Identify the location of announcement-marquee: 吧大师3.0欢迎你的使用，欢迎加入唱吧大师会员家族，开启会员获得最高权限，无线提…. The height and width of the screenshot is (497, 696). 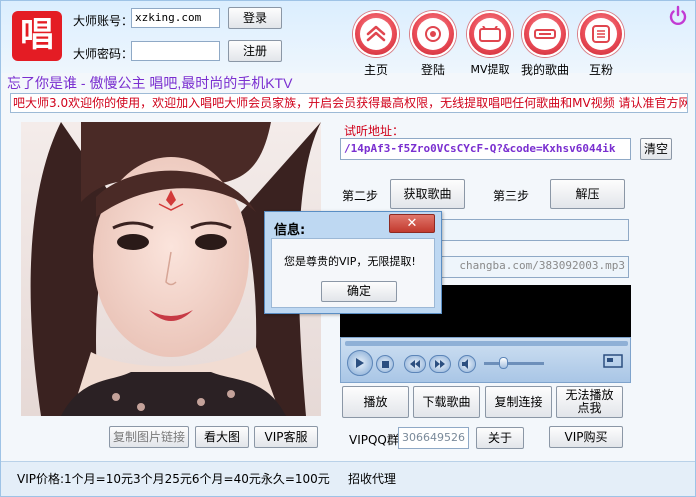
(349, 103).